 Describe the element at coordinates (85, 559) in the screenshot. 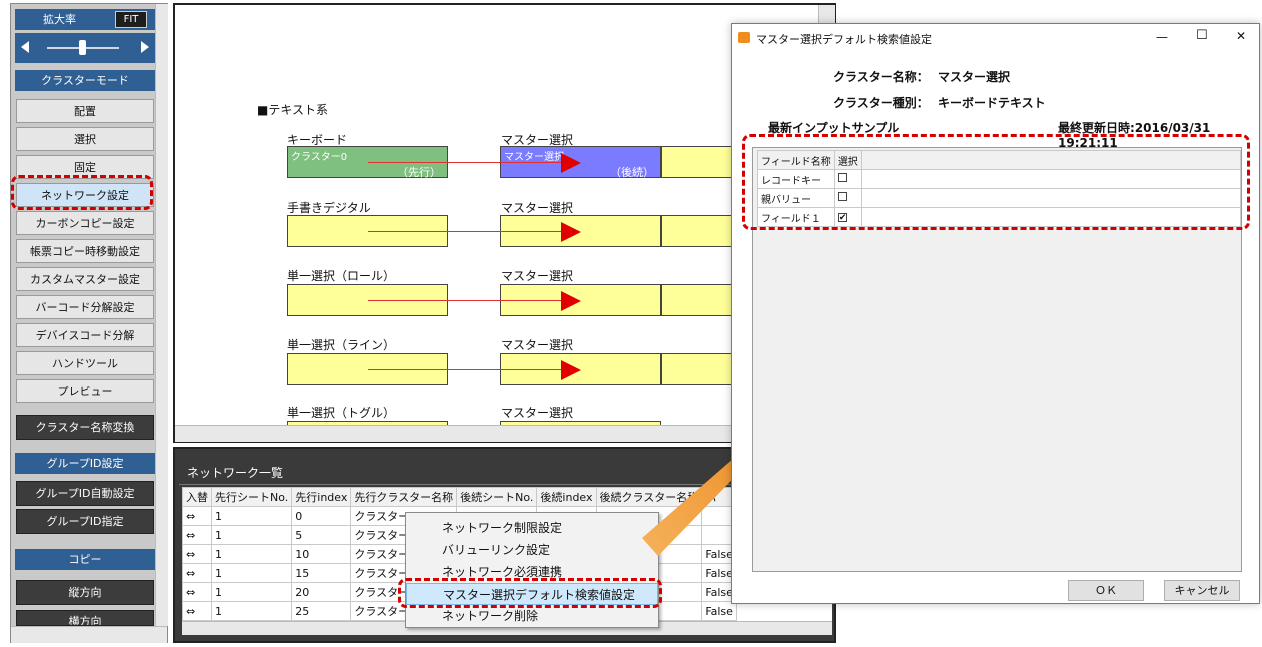

I see `copy-header: コピー` at that location.